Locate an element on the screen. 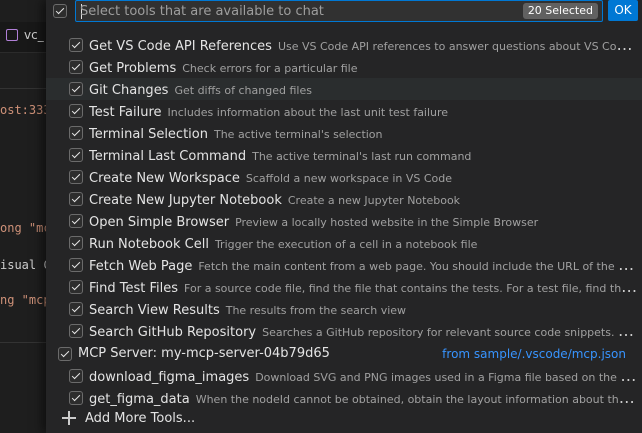 Image resolution: width=642 pixels, height=433 pixels. selected-count-badge: 20 Selected is located at coordinates (560, 11).